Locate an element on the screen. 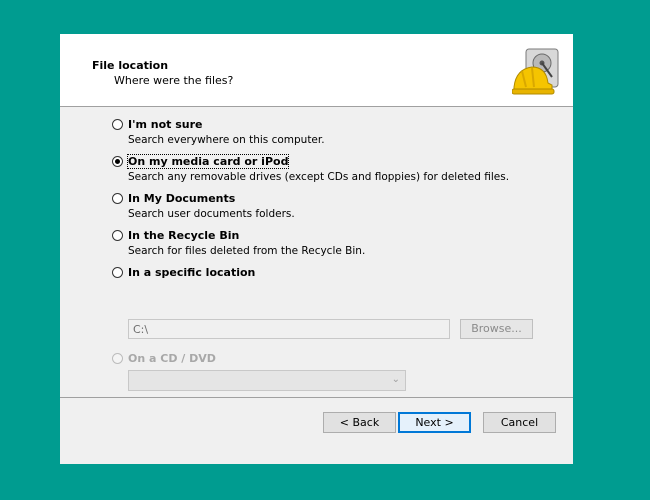 This screenshot has width=650, height=500. option-specific-location-label: In a specific location is located at coordinates (192, 272).